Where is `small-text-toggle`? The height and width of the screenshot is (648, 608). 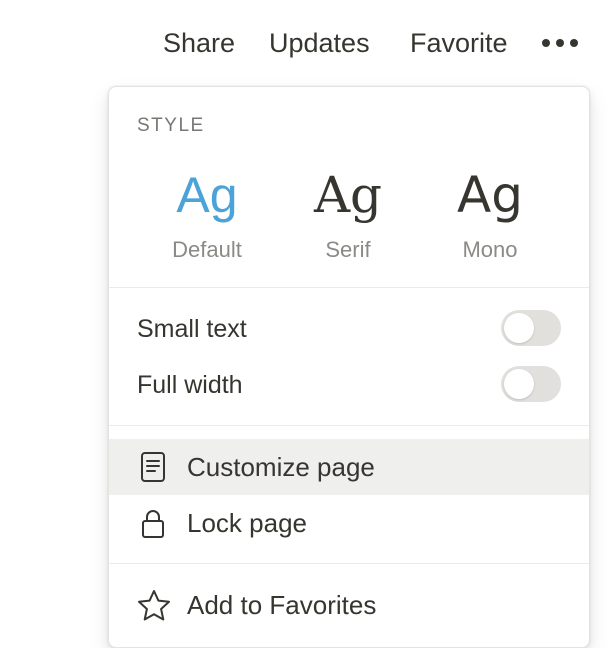 small-text-toggle is located at coordinates (531, 328).